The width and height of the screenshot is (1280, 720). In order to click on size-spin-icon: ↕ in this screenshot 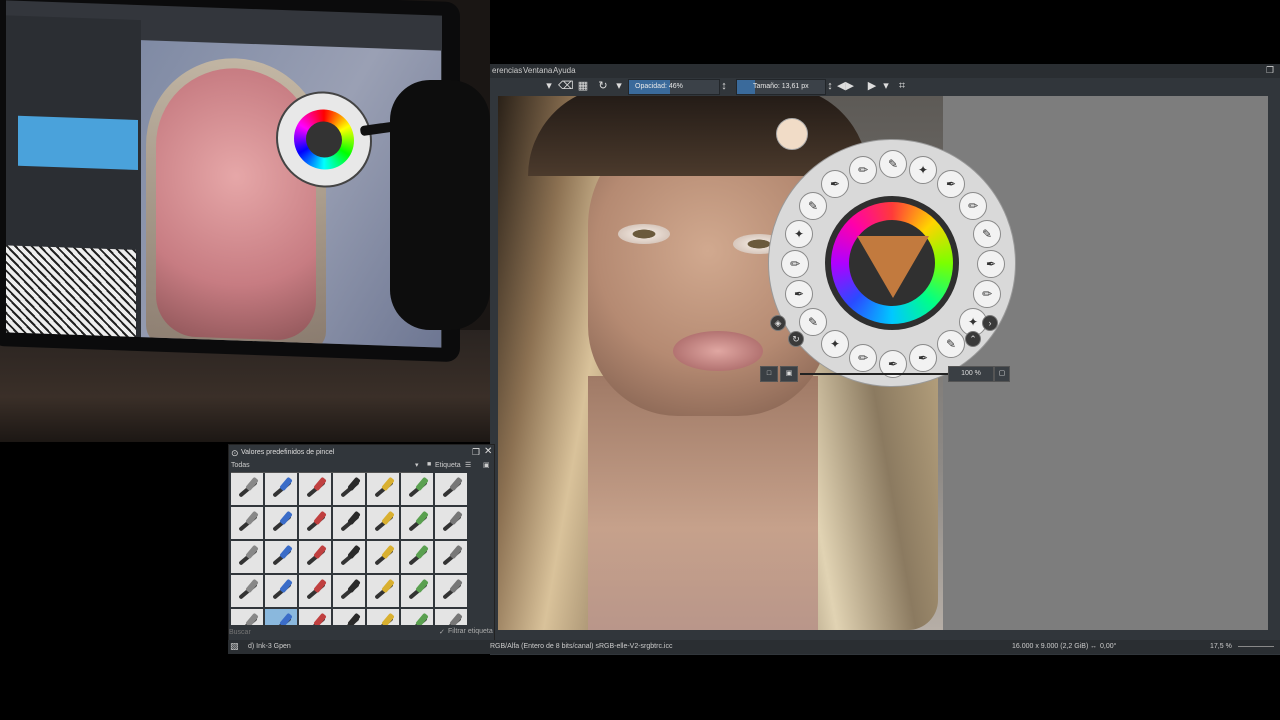, I will do `click(830, 86)`.